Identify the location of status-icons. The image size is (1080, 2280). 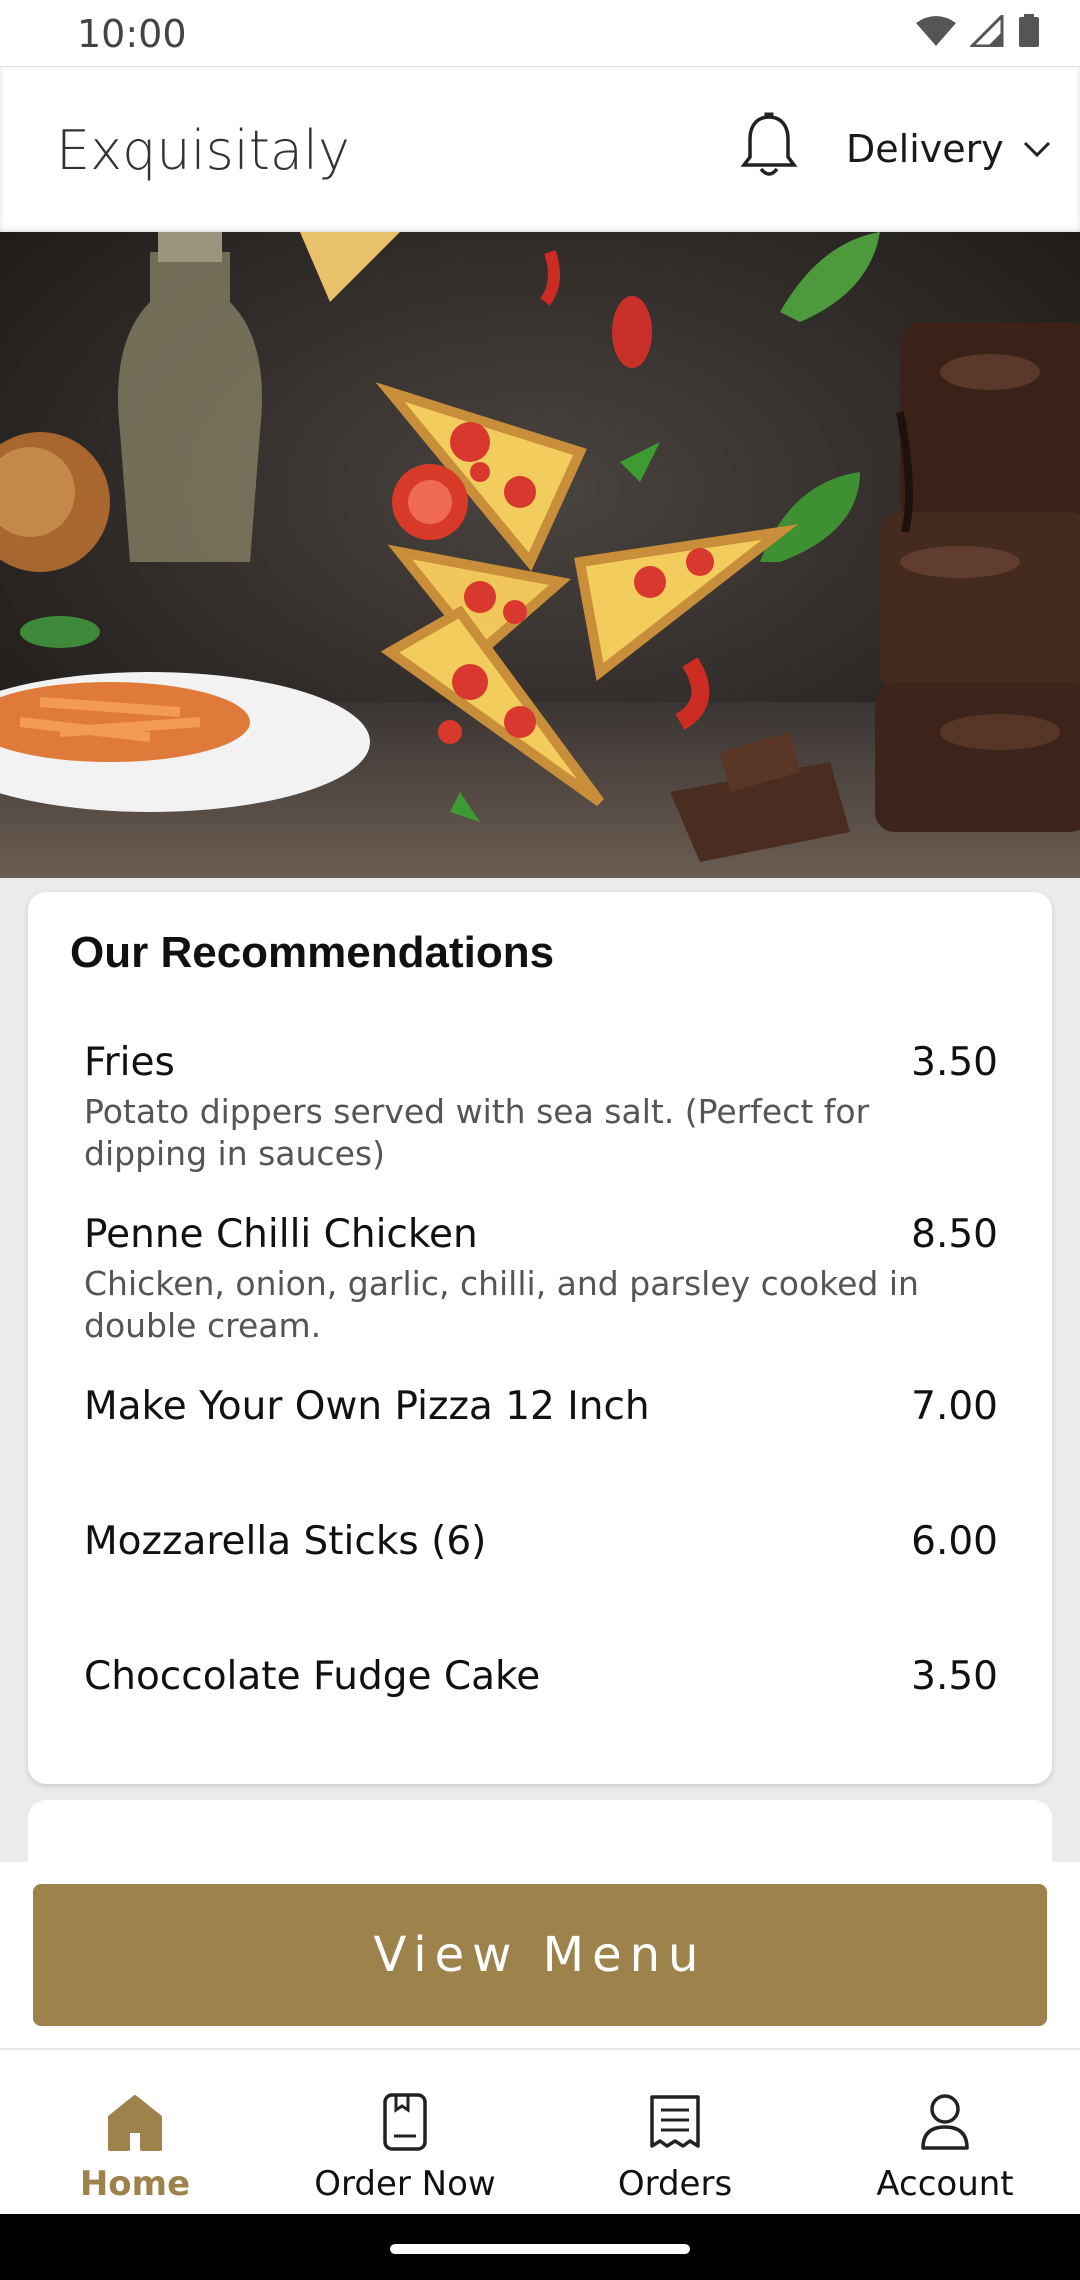
(978, 31).